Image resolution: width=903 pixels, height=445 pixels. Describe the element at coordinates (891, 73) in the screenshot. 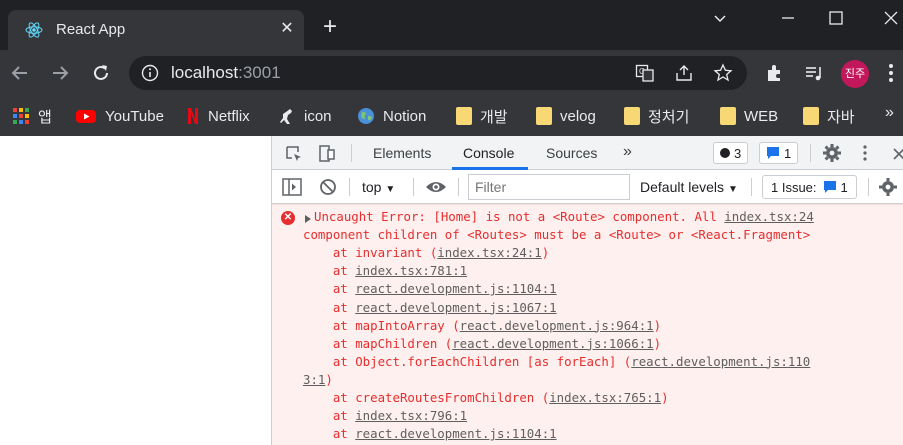

I see `more-menu-icon` at that location.